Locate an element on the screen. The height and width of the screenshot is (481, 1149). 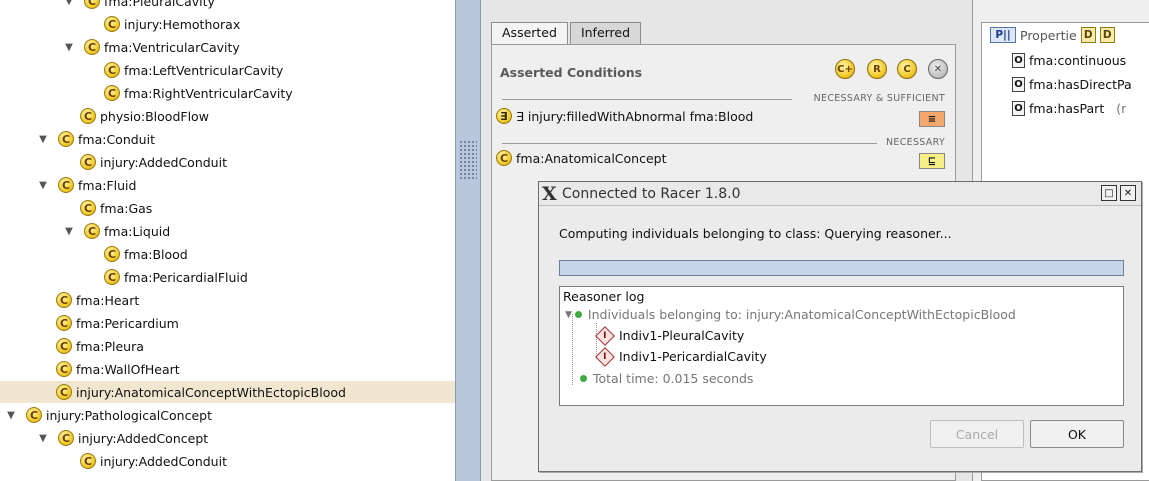
tree-item: Cfma:WallOfHeart is located at coordinates (227, 369).